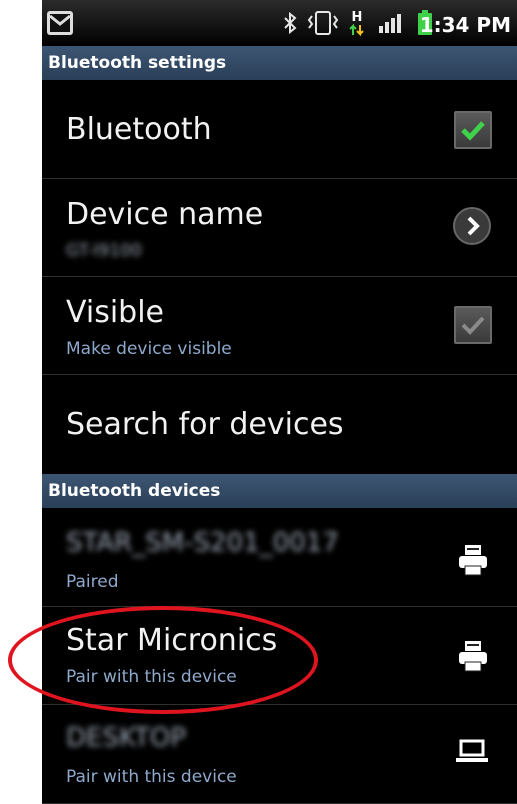 This screenshot has width=517, height=804. What do you see at coordinates (279, 754) in the screenshot?
I see `device-list-item: DESKTOP Pair with this device` at bounding box center [279, 754].